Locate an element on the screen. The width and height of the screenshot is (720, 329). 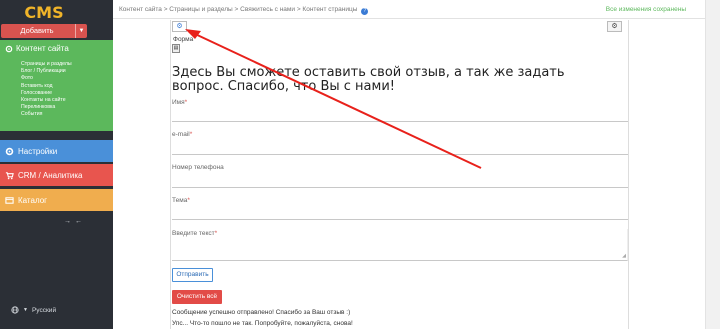
page-settings-button: ⚙ is located at coordinates (614, 26).